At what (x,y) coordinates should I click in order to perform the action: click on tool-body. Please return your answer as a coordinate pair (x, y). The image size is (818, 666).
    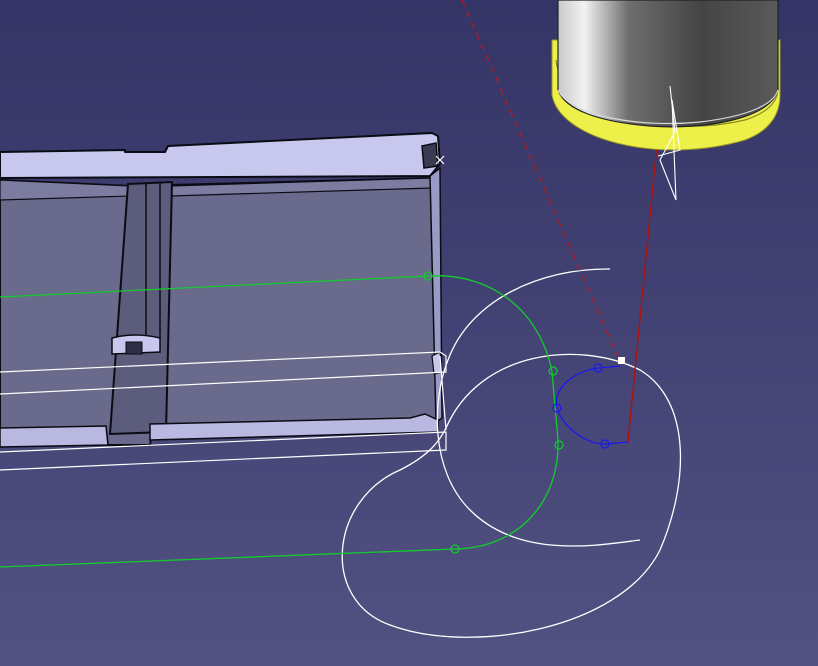
    Looking at the image, I should click on (668, 64).